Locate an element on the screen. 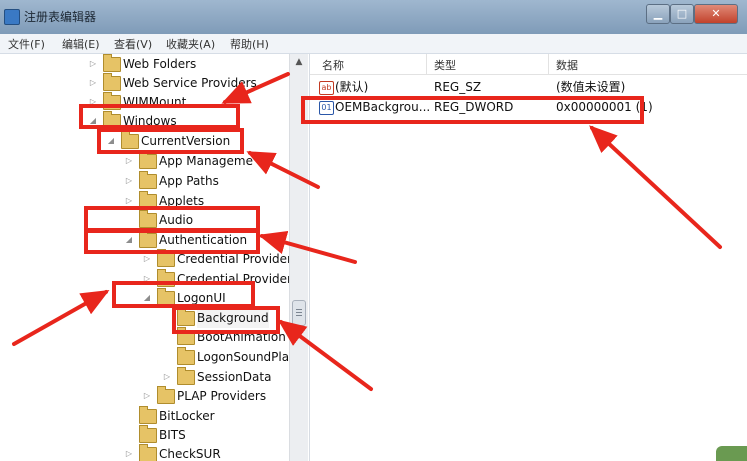 This screenshot has height=461, width=747. corner-decoration is located at coordinates (731, 453).